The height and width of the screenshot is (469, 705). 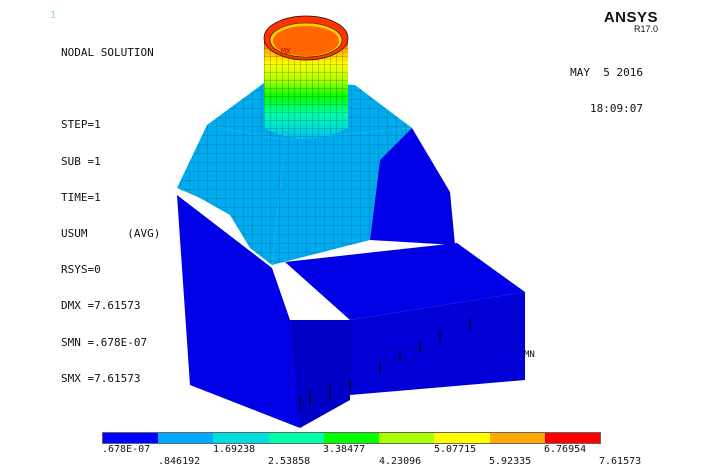 What do you see at coordinates (510, 461) in the screenshot?
I see `legend-tick-label: 5.92335` at bounding box center [510, 461].